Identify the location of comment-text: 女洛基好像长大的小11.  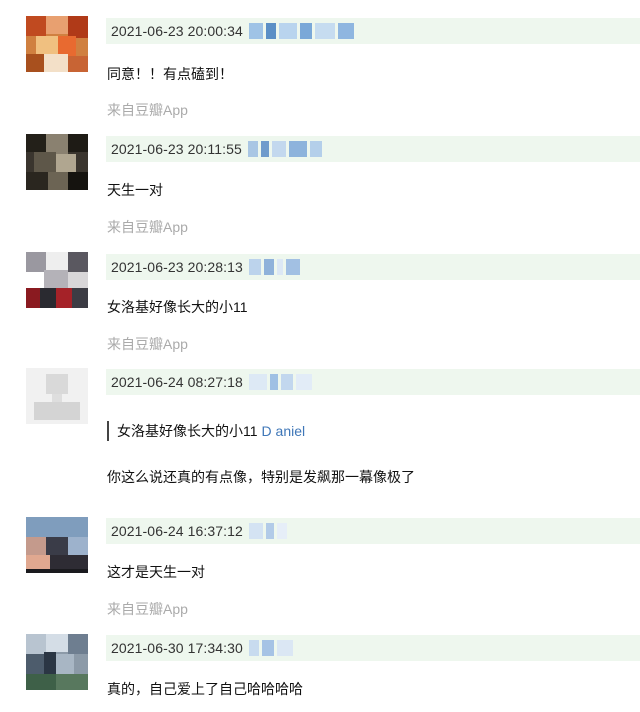
(177, 307).